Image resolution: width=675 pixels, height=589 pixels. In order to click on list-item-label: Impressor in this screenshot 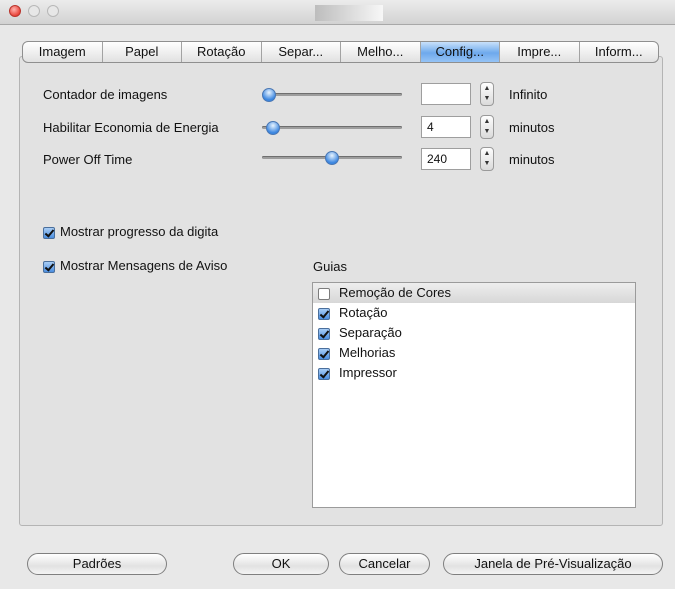, I will do `click(368, 372)`.